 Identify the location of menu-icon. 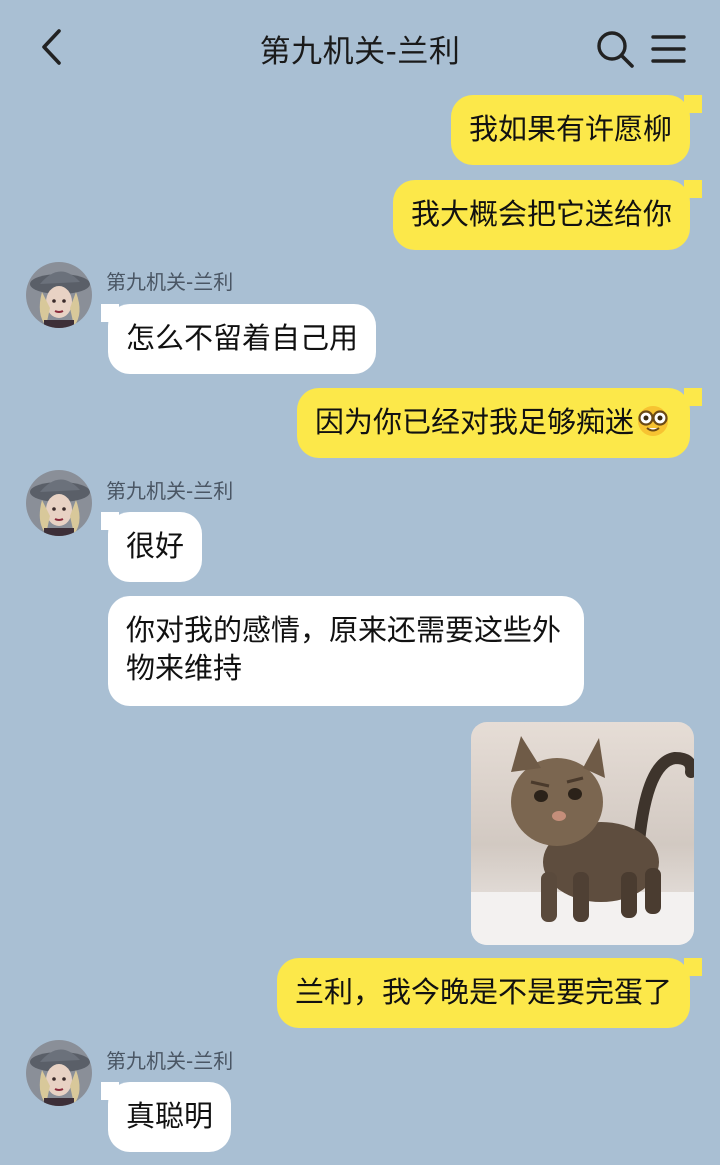
(668, 49).